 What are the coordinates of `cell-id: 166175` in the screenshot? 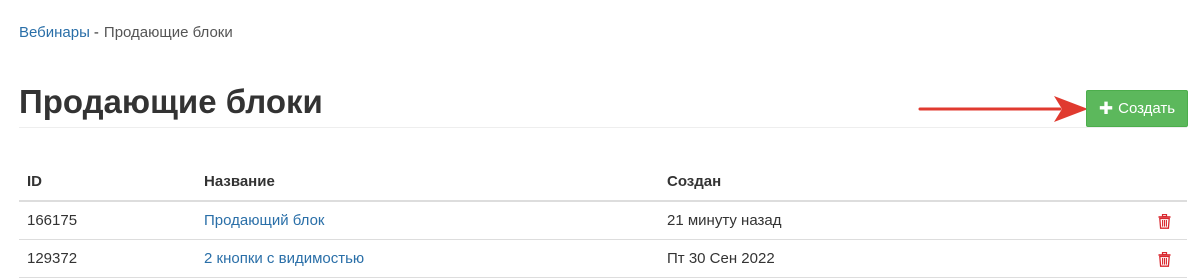 It's located at (107, 220).